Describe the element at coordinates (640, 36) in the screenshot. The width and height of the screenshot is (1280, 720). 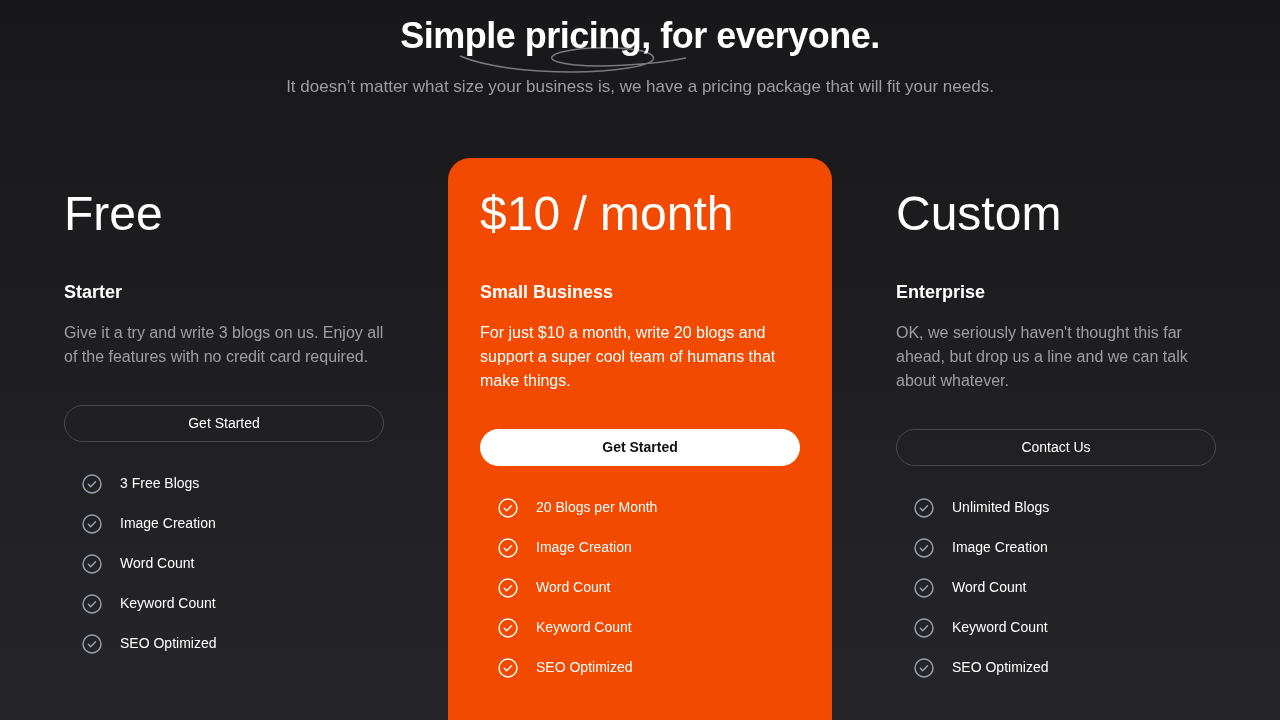
I see `page-title: Simple pricing, for everyone.` at that location.